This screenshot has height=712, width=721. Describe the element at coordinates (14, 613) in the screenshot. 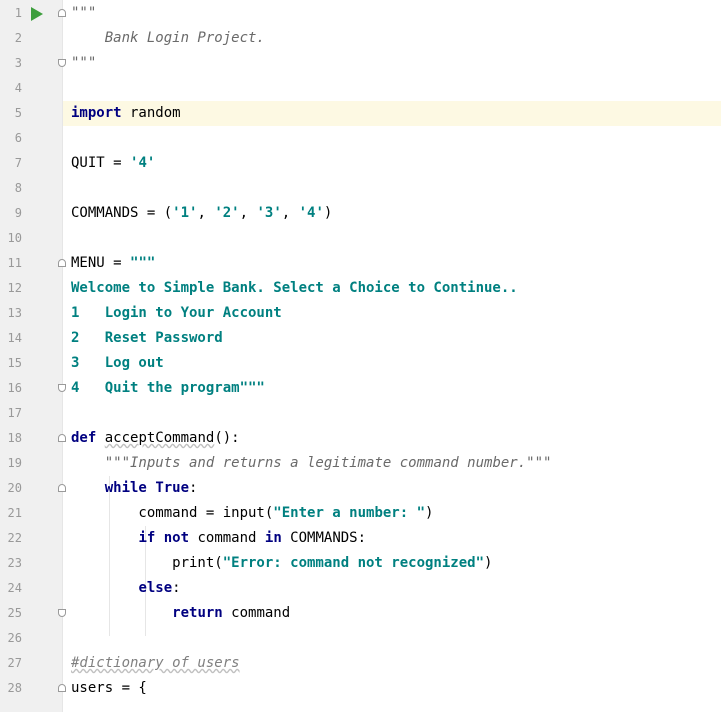

I see `line-number: 25` at that location.